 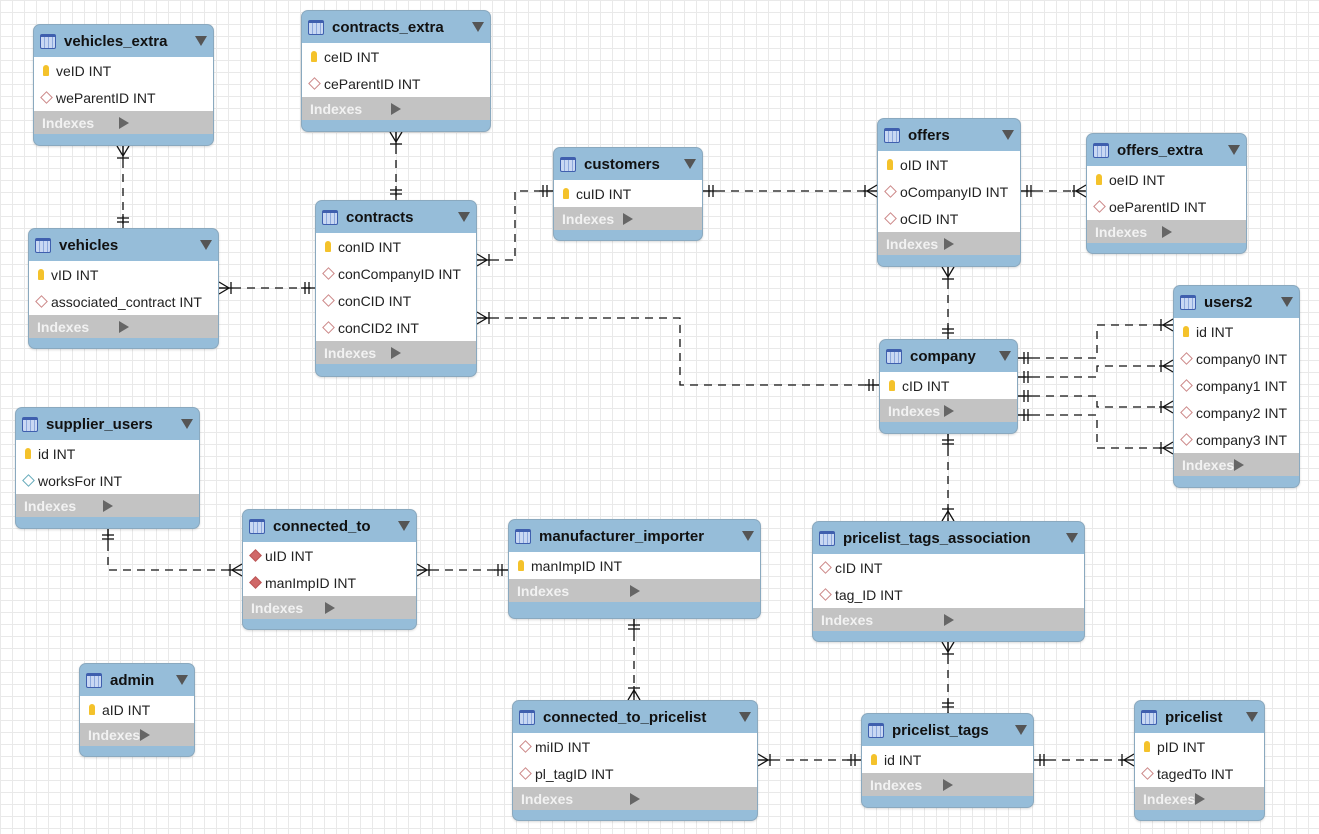 What do you see at coordinates (396, 217) in the screenshot?
I see `table-header: contracts` at bounding box center [396, 217].